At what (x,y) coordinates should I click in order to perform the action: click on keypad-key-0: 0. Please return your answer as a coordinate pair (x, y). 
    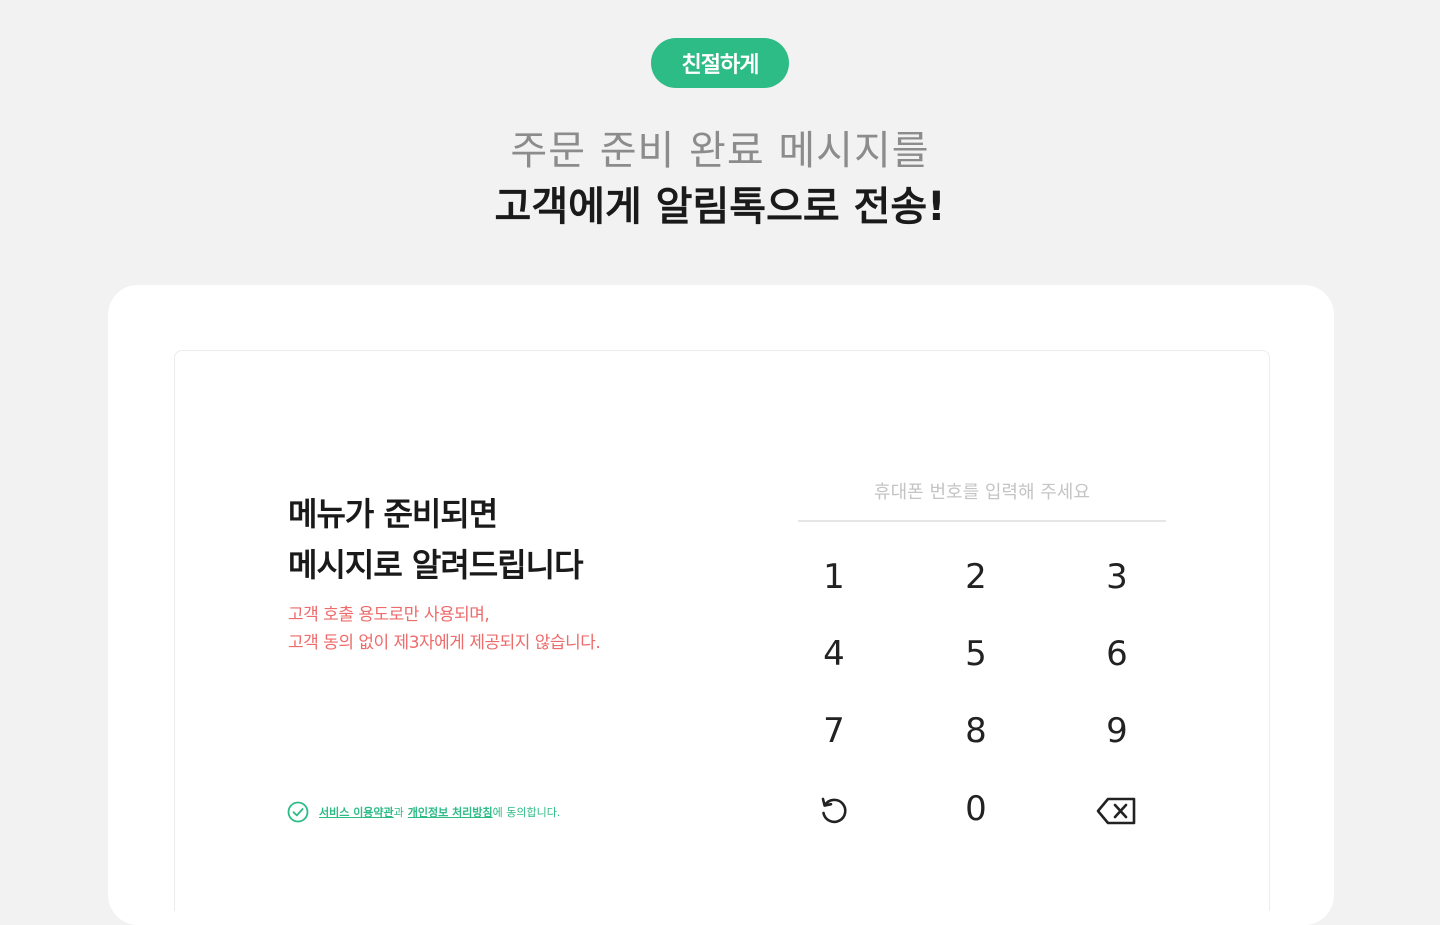
    Looking at the image, I should click on (976, 809).